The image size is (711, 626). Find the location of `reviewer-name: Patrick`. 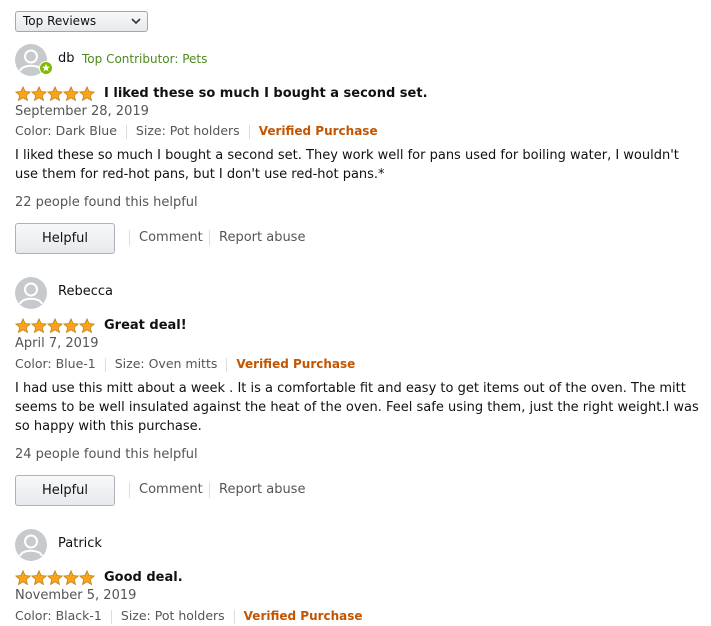

reviewer-name: Patrick is located at coordinates (80, 543).